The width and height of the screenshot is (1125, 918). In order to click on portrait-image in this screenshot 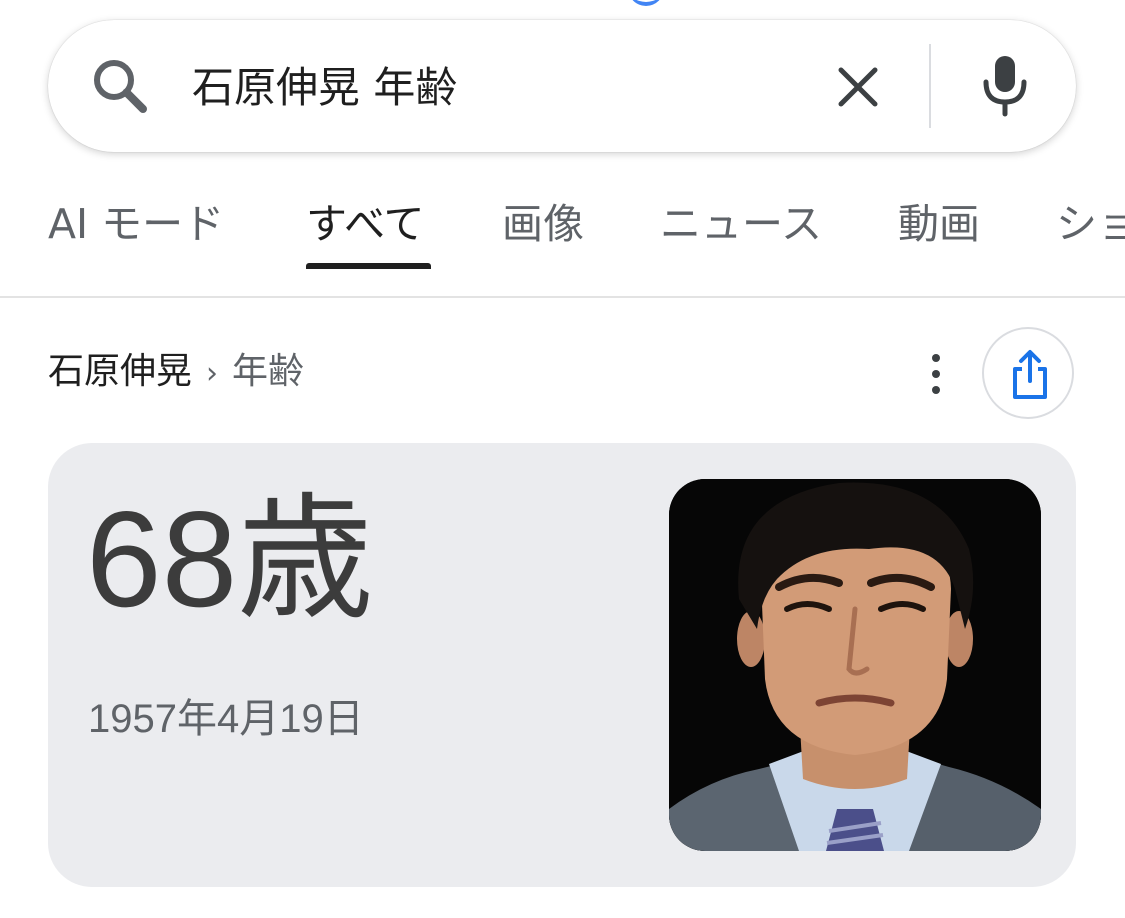, I will do `click(855, 665)`.